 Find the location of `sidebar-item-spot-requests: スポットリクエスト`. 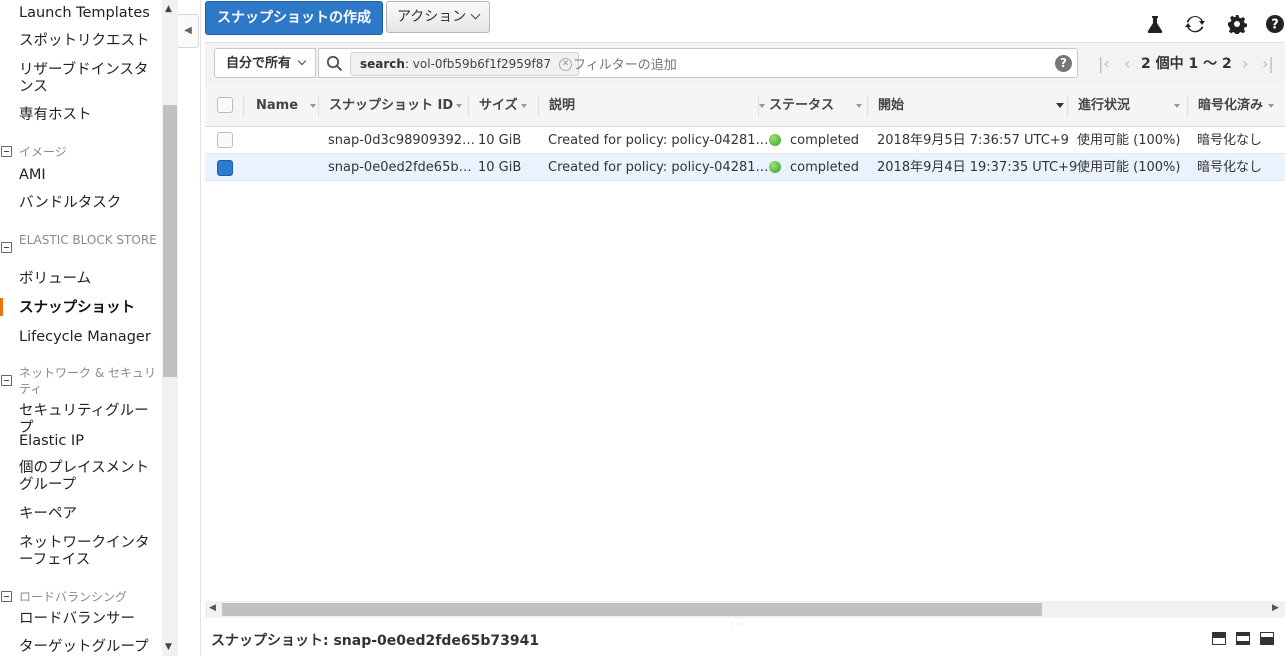

sidebar-item-spot-requests: スポットリクエスト is located at coordinates (90, 41).